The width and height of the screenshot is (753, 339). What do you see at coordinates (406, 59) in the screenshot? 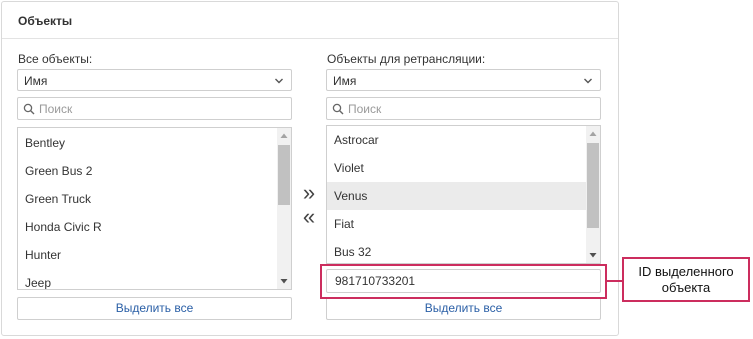
I see `retranslation-objects-label: Объекты для ретрансляции:` at bounding box center [406, 59].